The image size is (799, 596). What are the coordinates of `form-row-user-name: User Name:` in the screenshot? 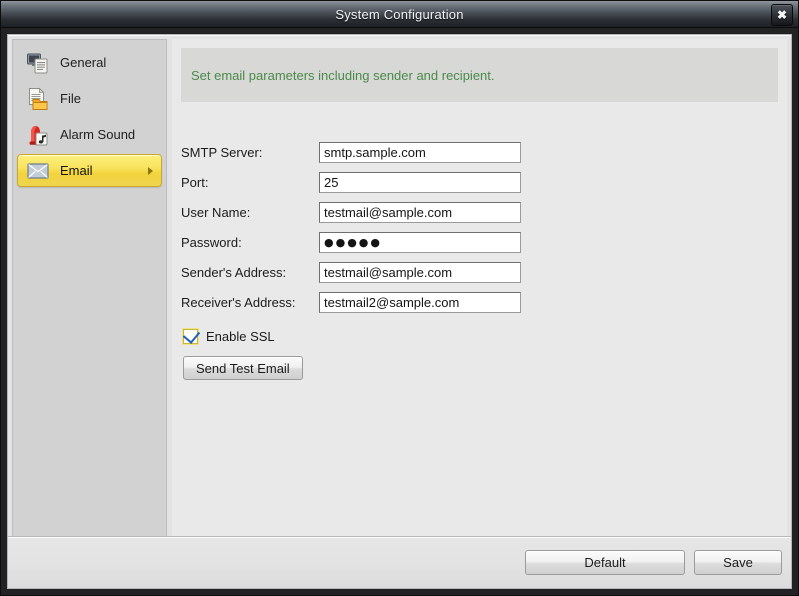 It's located at (479, 212).